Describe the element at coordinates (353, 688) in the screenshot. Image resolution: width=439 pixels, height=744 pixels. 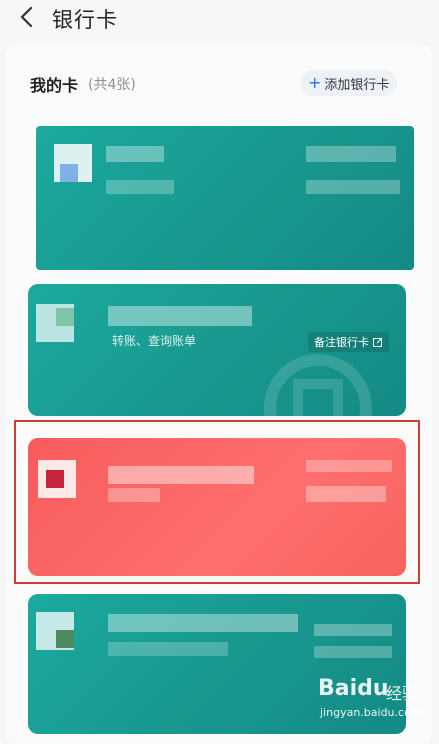
I see `watermark-brand: Baidu` at that location.